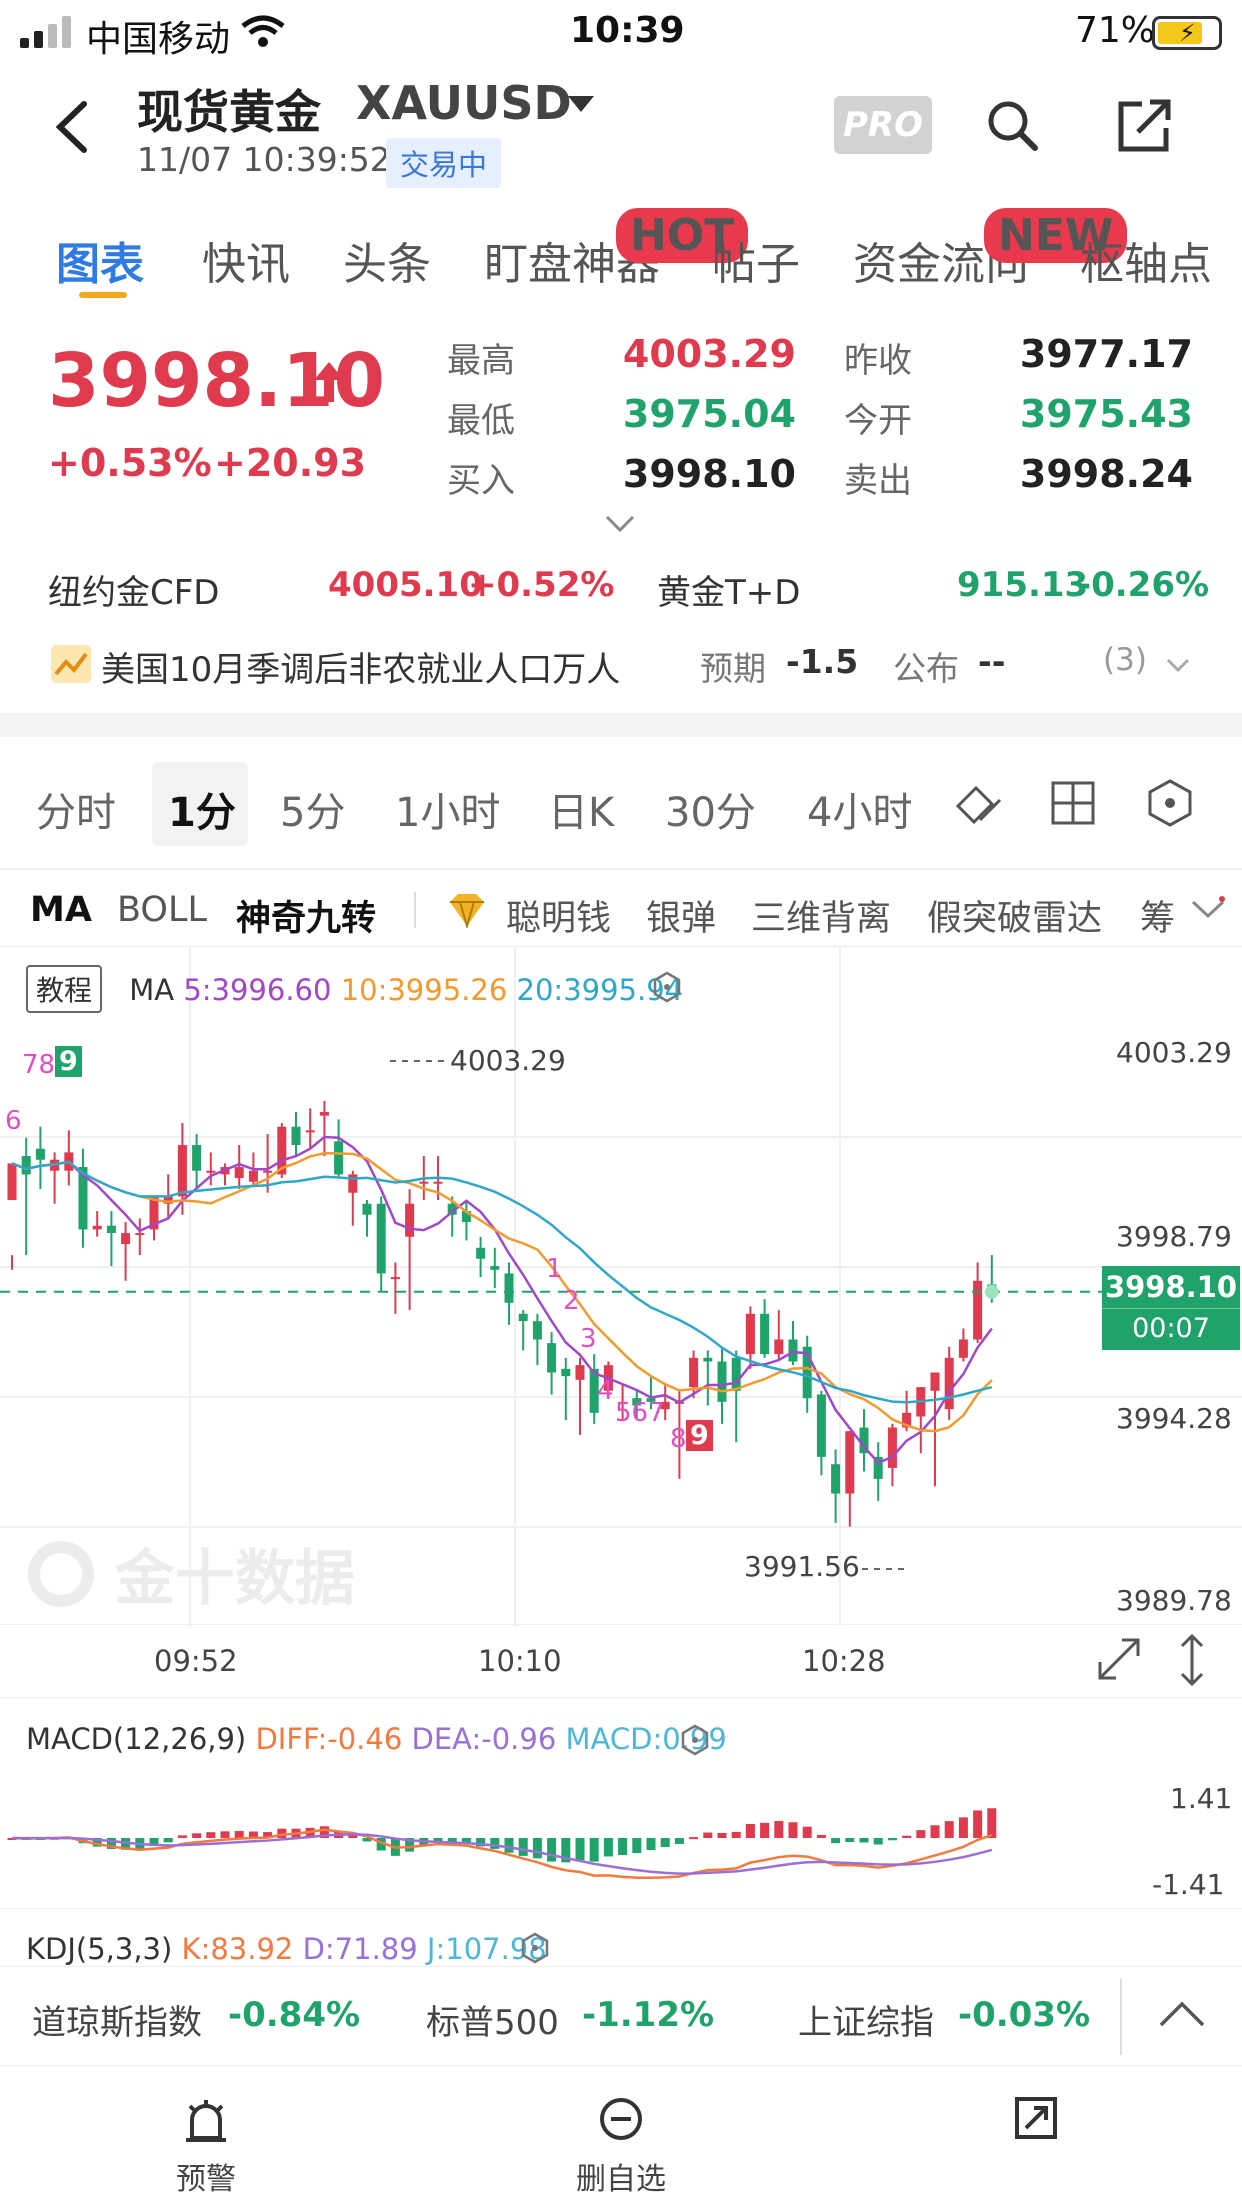 The width and height of the screenshot is (1242, 2208). I want to click on nine-seq-1: 1, so click(554, 1269).